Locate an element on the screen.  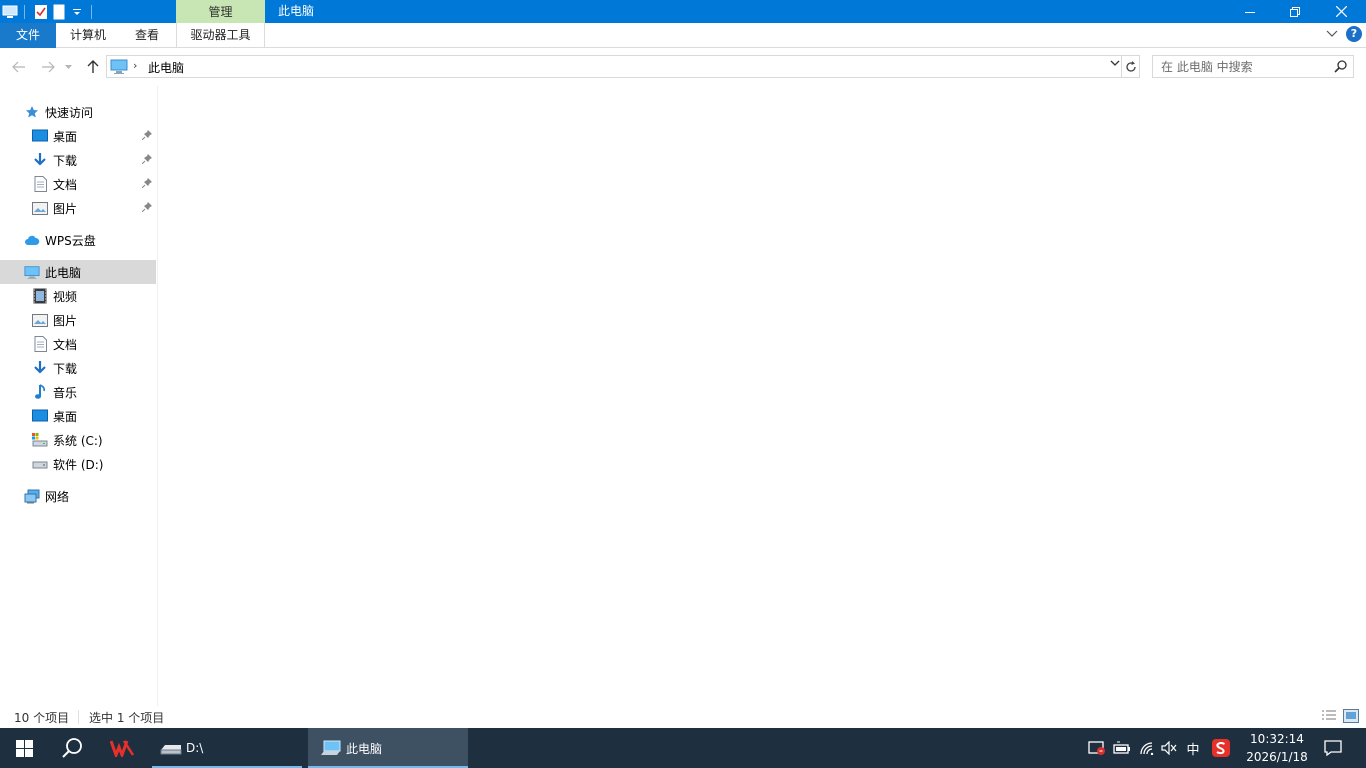
this-pc-app-icon is located at coordinates (10, 12).